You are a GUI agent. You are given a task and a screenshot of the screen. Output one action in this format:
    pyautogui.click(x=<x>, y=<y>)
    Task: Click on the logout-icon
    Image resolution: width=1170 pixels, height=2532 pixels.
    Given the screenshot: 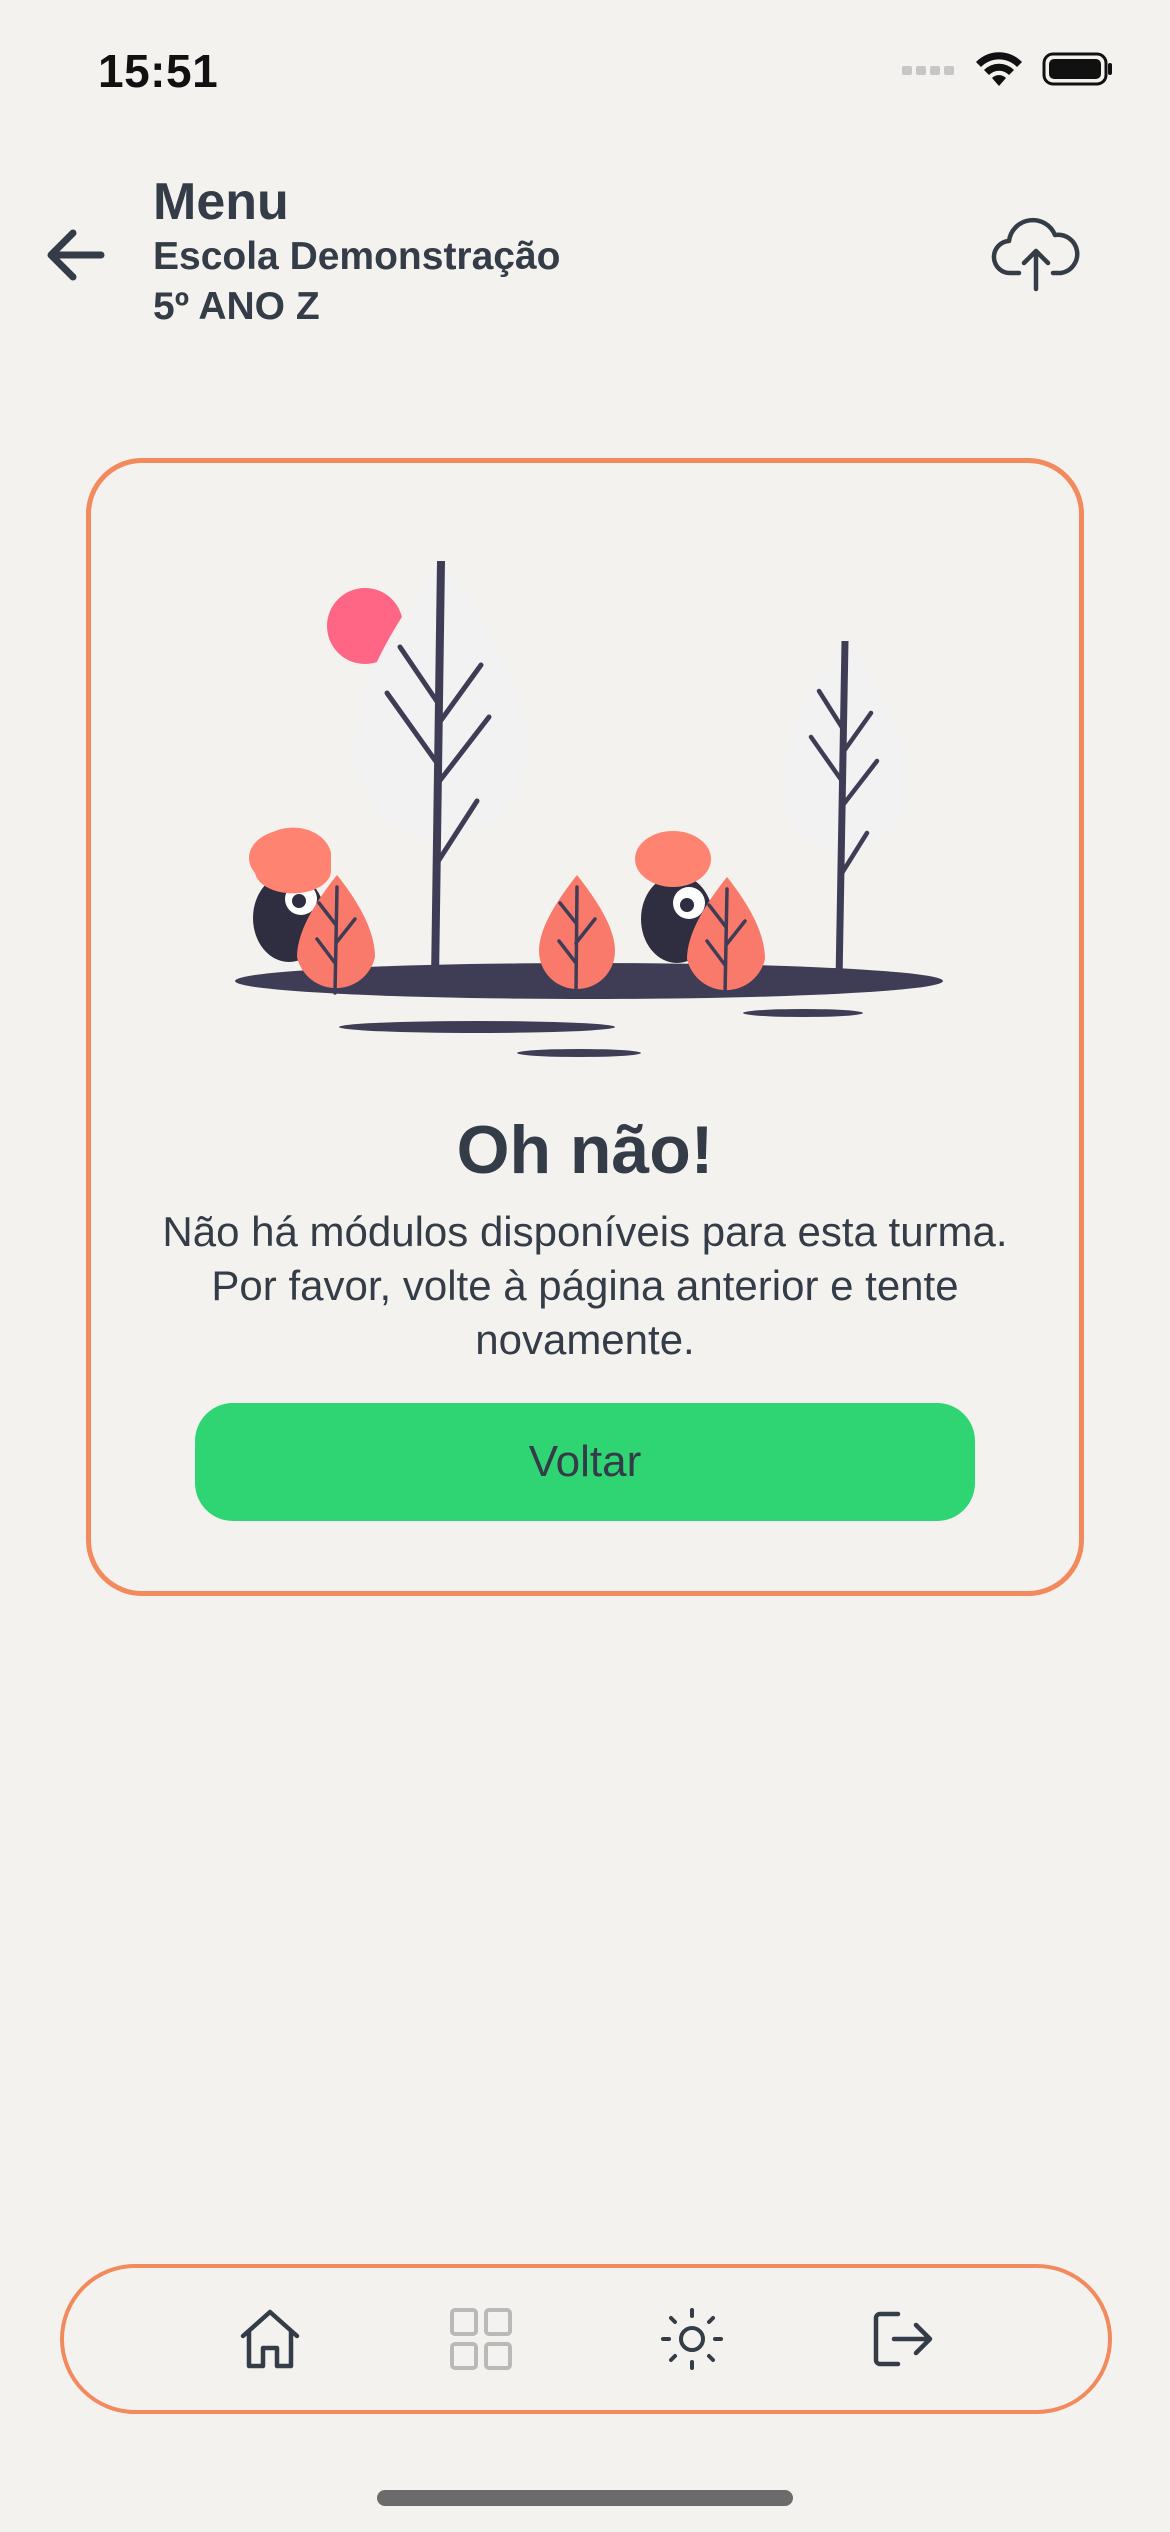 What is the action you would take?
    pyautogui.click(x=902, y=2339)
    